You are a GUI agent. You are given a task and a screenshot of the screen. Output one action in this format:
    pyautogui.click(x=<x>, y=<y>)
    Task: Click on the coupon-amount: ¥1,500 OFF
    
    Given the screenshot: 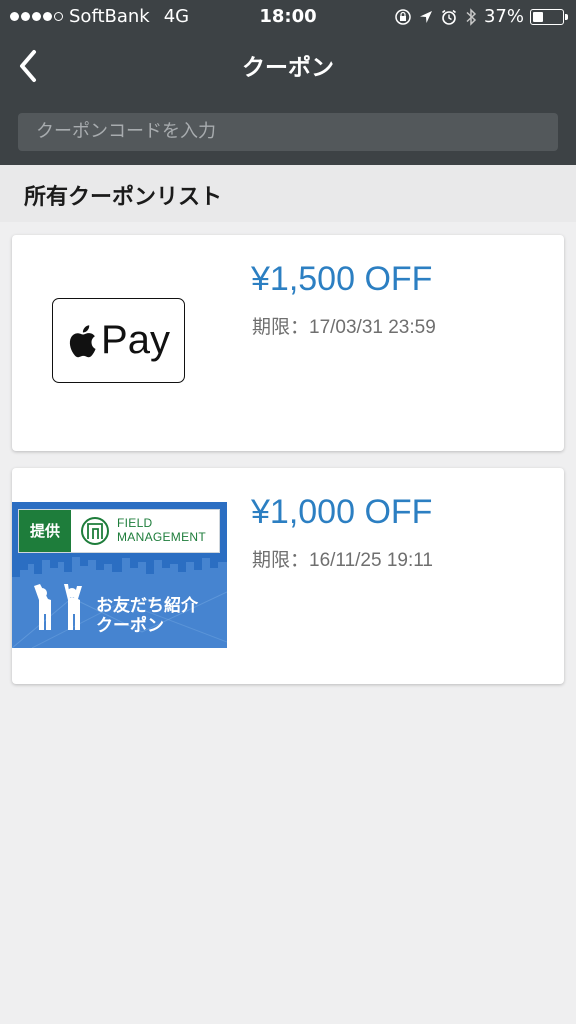 What is the action you would take?
    pyautogui.click(x=342, y=279)
    